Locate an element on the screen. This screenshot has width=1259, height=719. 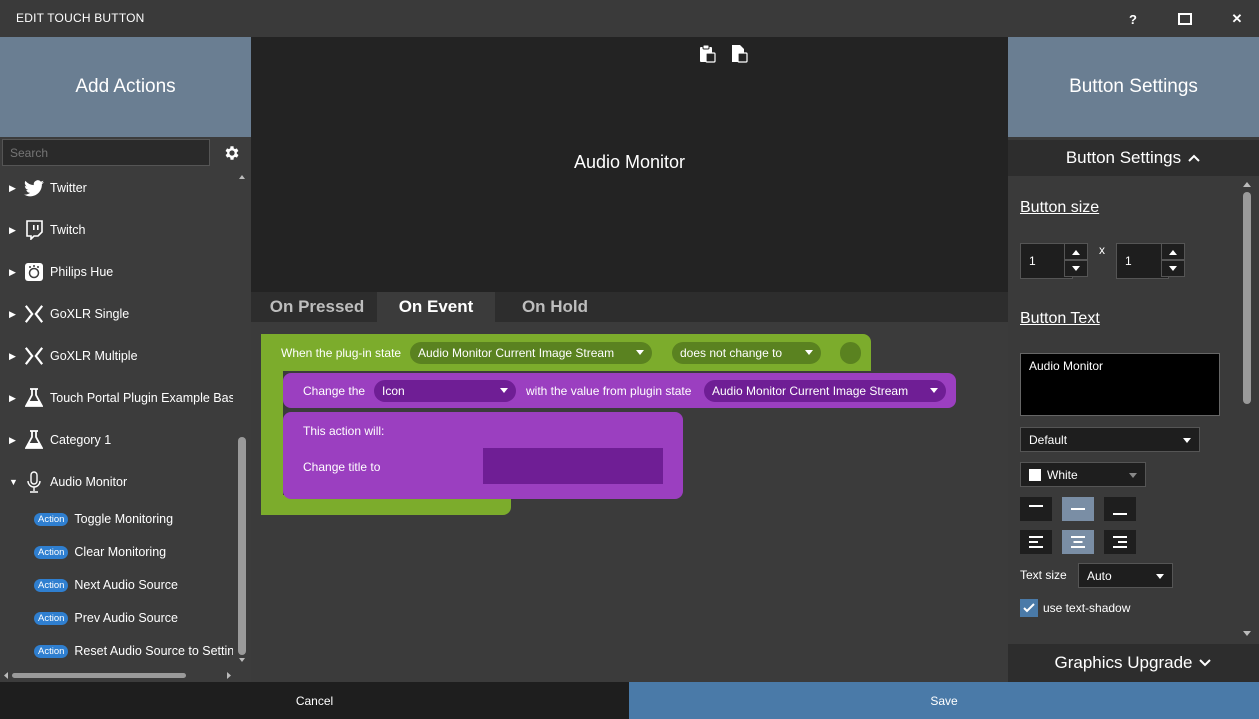
valign-top-button is located at coordinates (1036, 509).